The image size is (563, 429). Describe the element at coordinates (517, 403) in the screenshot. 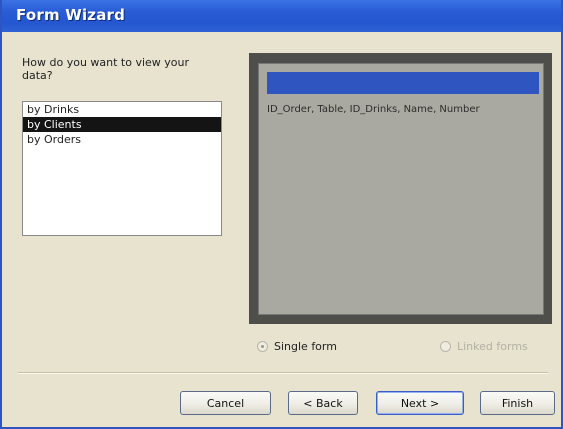

I see `finish-button: Finish` at that location.